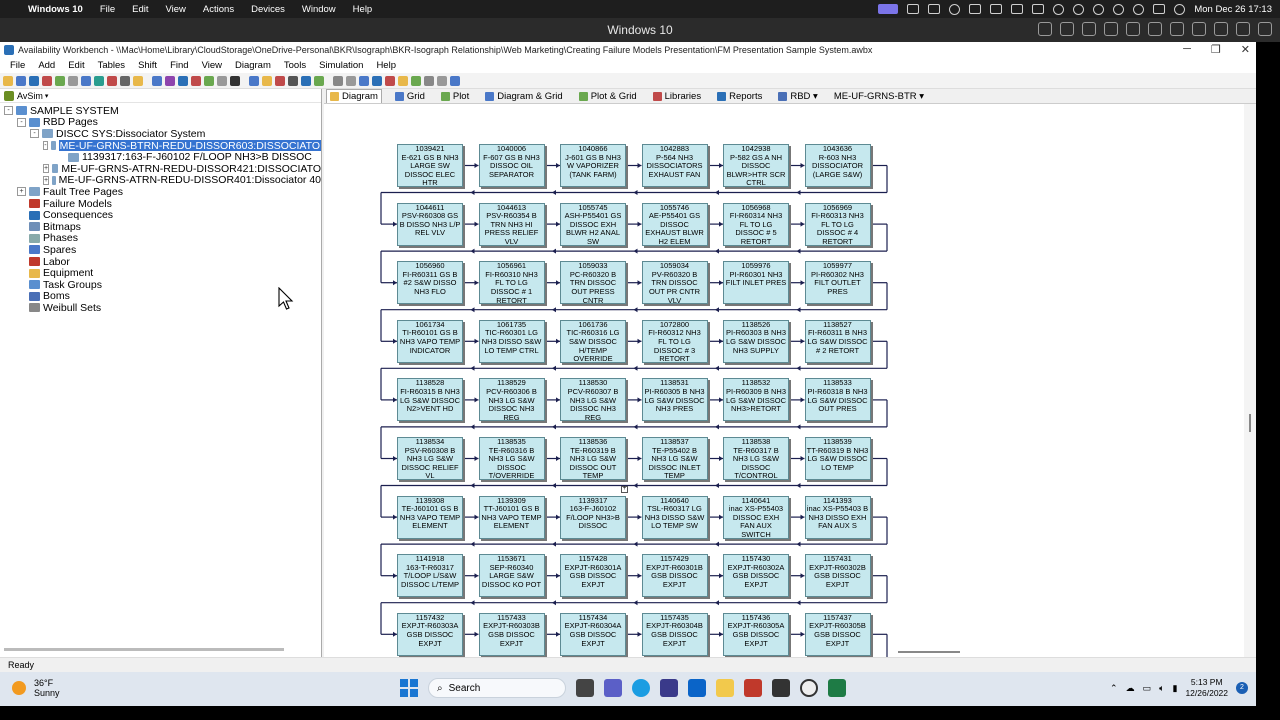  Describe the element at coordinates (1265, 29) in the screenshot. I see `vm-settings-icon` at that location.